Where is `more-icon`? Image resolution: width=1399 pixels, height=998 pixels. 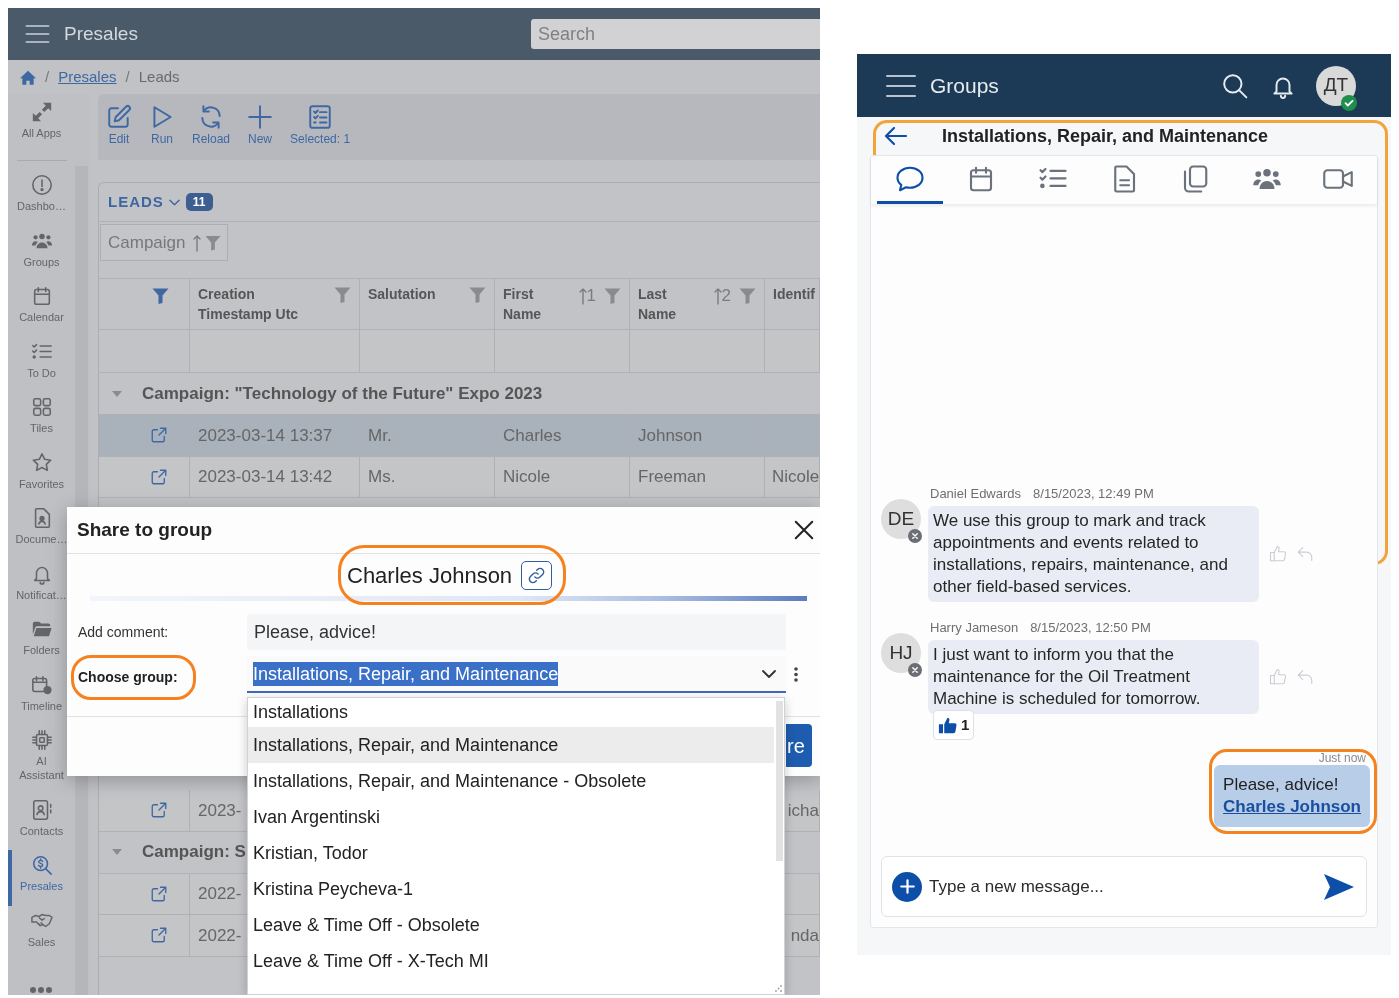
more-icon is located at coordinates (41, 990).